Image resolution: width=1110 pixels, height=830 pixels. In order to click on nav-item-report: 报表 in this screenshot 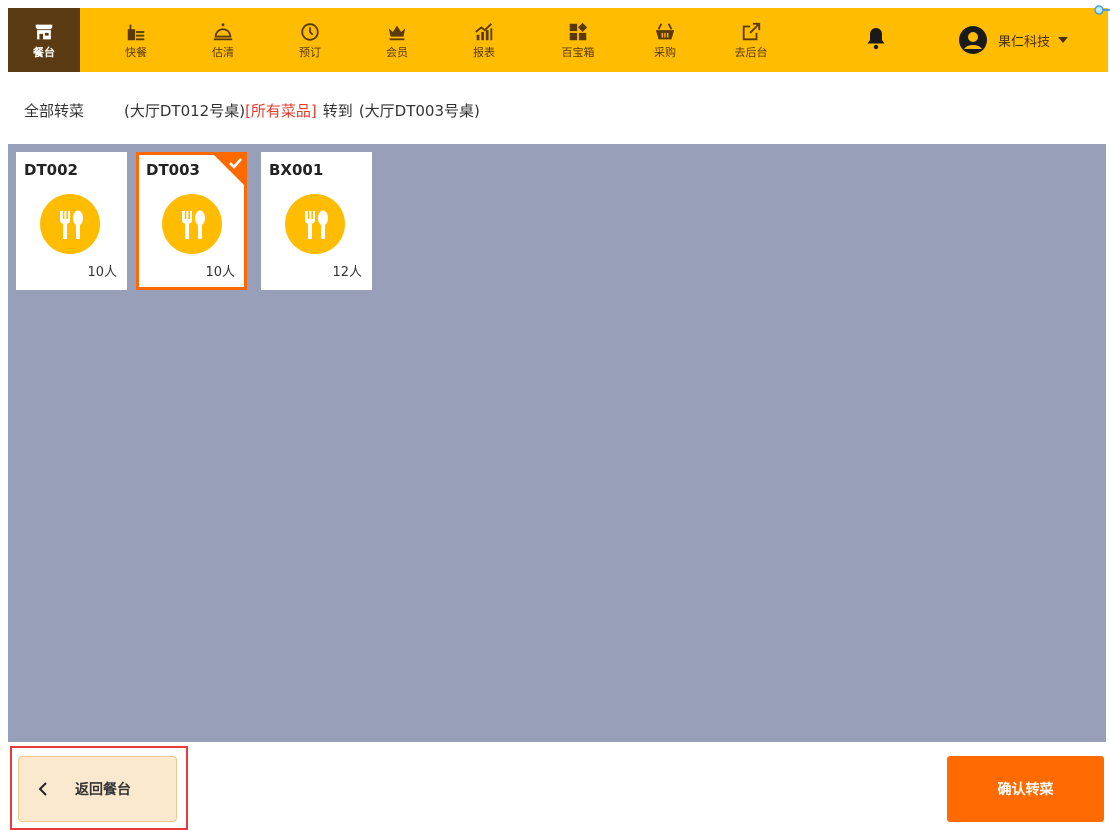, I will do `click(484, 40)`.